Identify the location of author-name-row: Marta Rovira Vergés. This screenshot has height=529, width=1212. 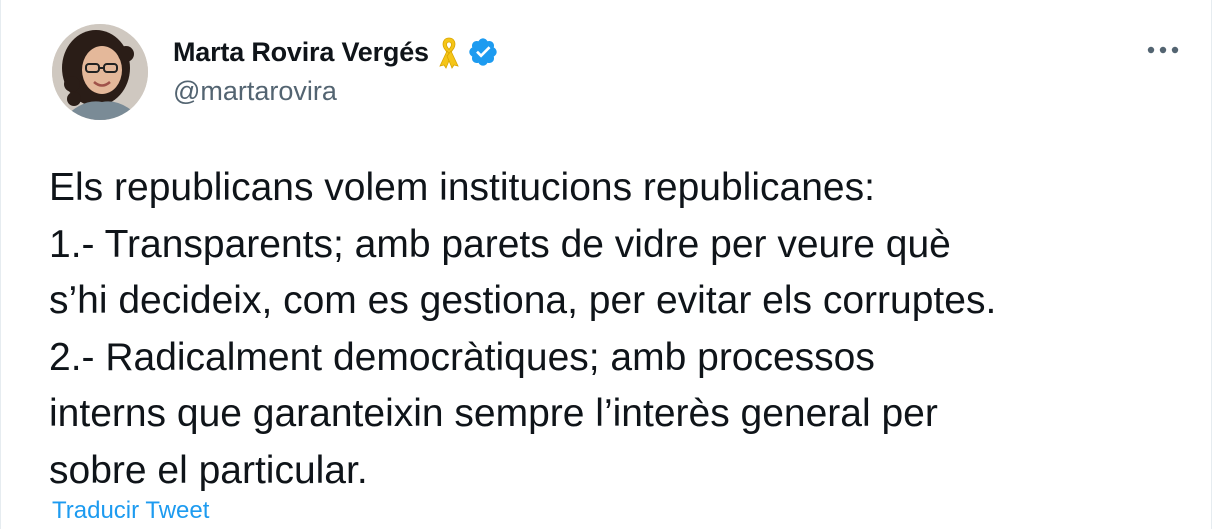
(336, 52).